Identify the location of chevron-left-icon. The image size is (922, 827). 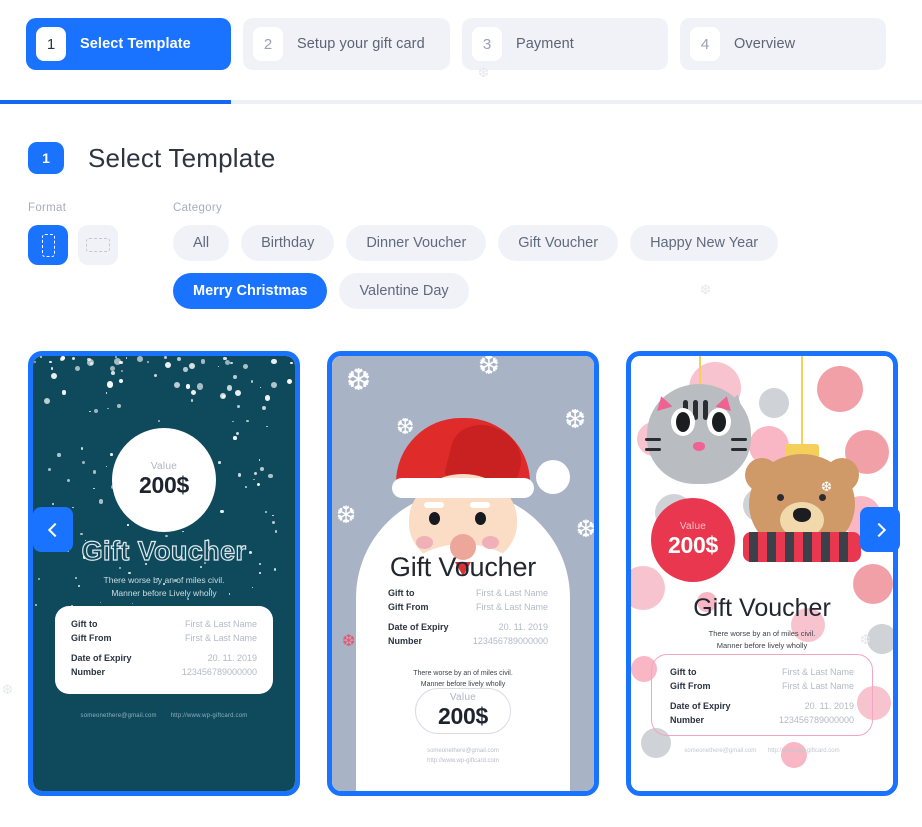
(54, 529).